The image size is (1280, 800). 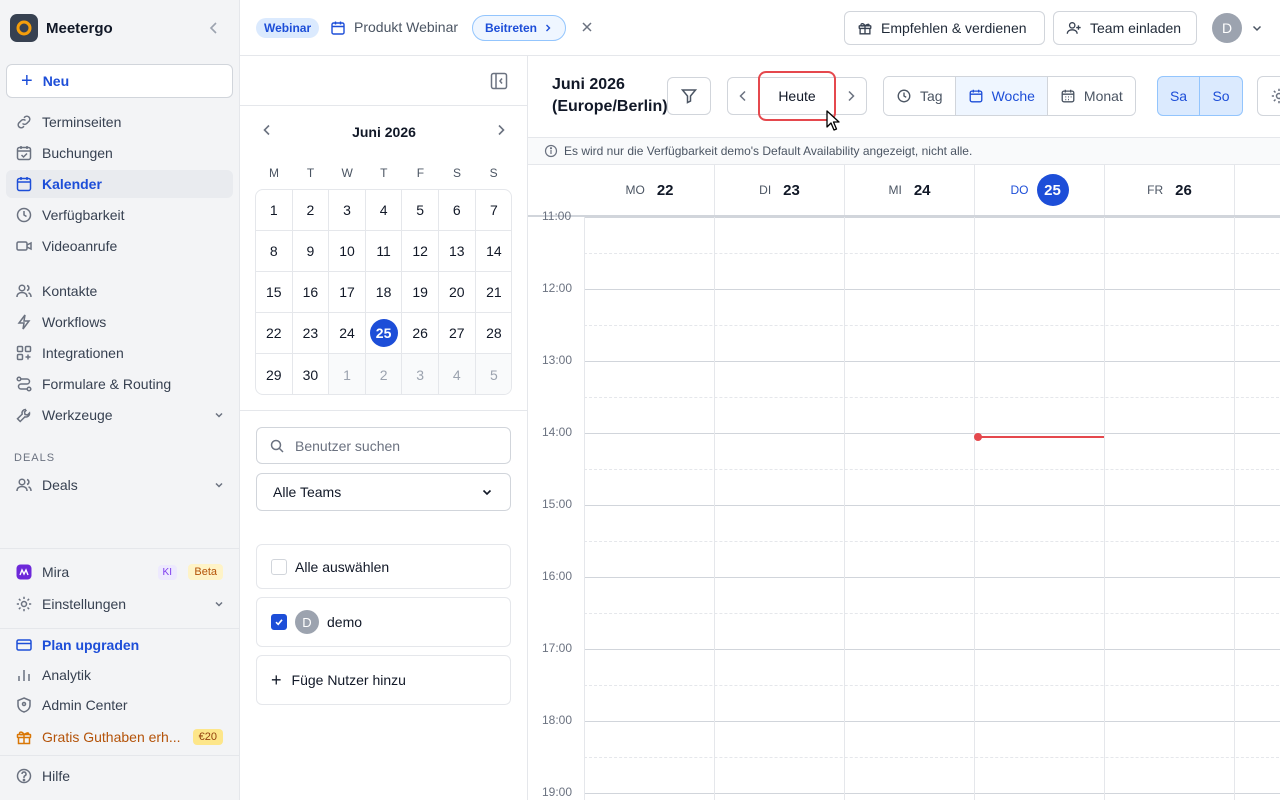 I want to click on mini-calendar-day: 9, so click(x=311, y=251).